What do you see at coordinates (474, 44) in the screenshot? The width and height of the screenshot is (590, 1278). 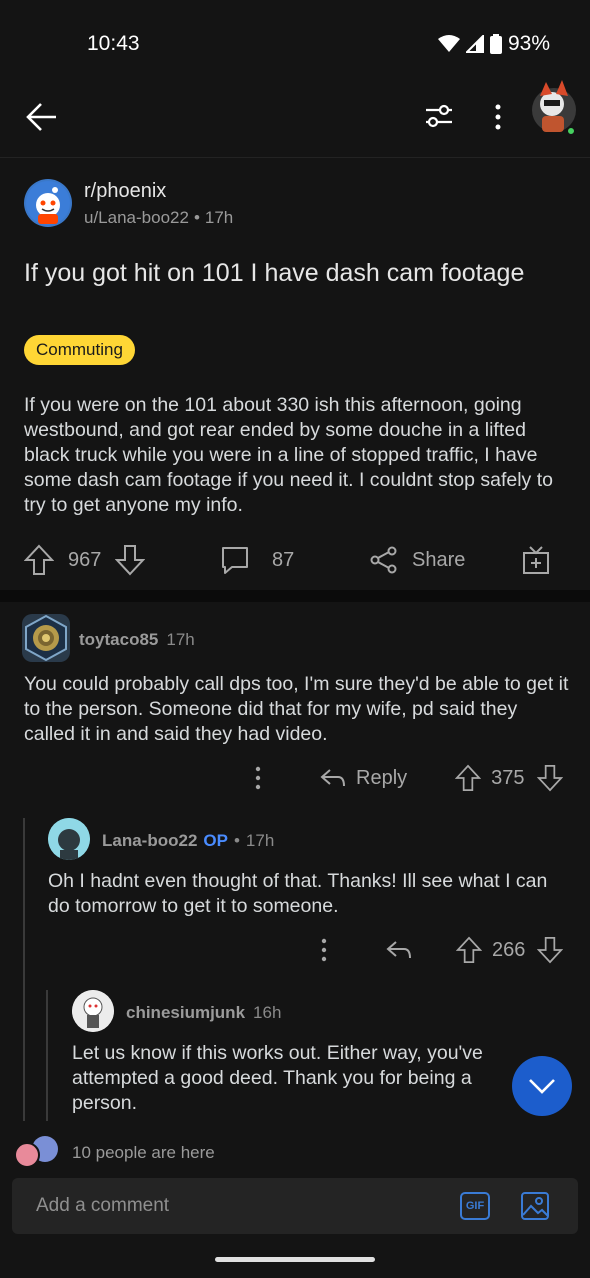 I see `cell-signal-icon` at bounding box center [474, 44].